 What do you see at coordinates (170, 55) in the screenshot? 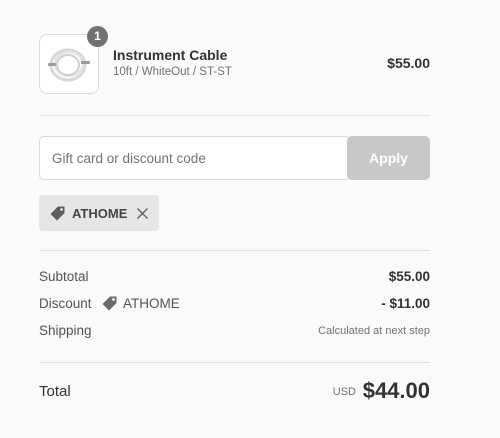
I see `product-name: Instrument Cable` at bounding box center [170, 55].